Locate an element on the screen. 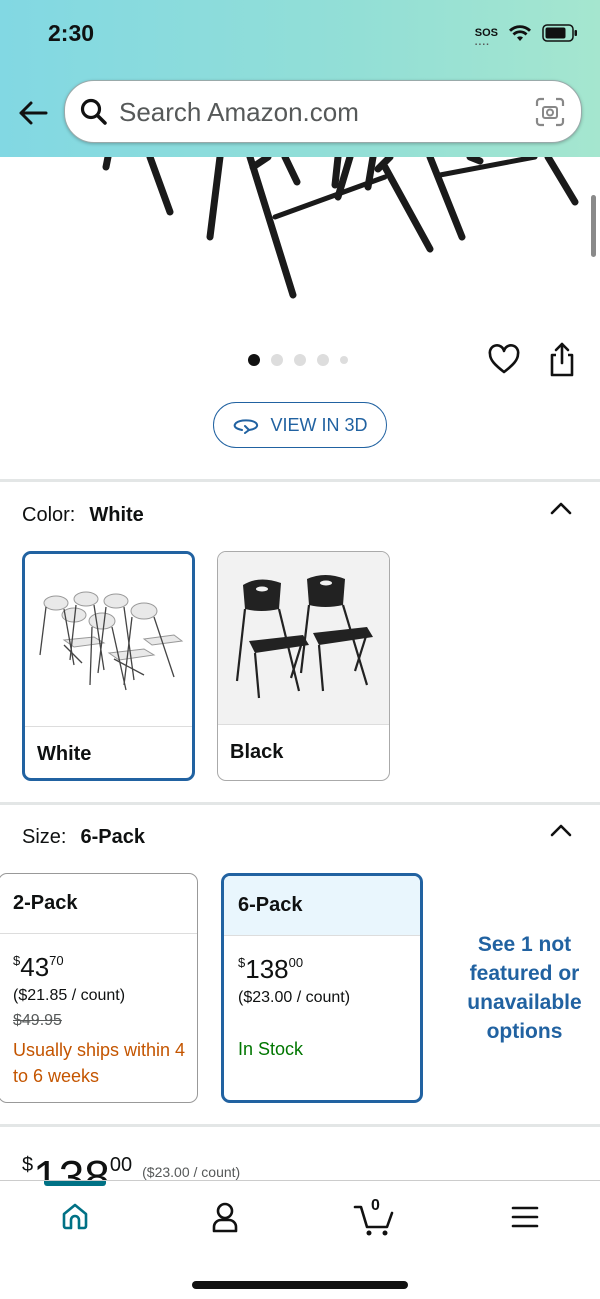 The height and width of the screenshot is (1299, 600). price-per-count: ($21.85 / count) is located at coordinates (69, 995).